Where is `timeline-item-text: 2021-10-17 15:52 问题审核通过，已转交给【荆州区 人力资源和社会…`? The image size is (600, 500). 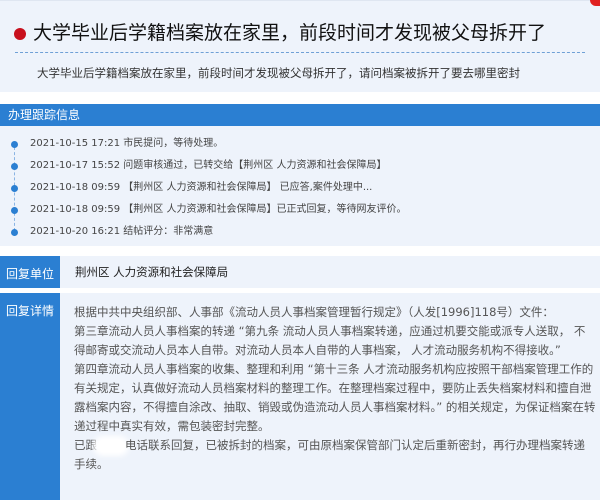
timeline-item-text: 2021-10-17 15:52 问题审核通过，已转交给【荆州区 人力资源和社会… is located at coordinates (208, 165).